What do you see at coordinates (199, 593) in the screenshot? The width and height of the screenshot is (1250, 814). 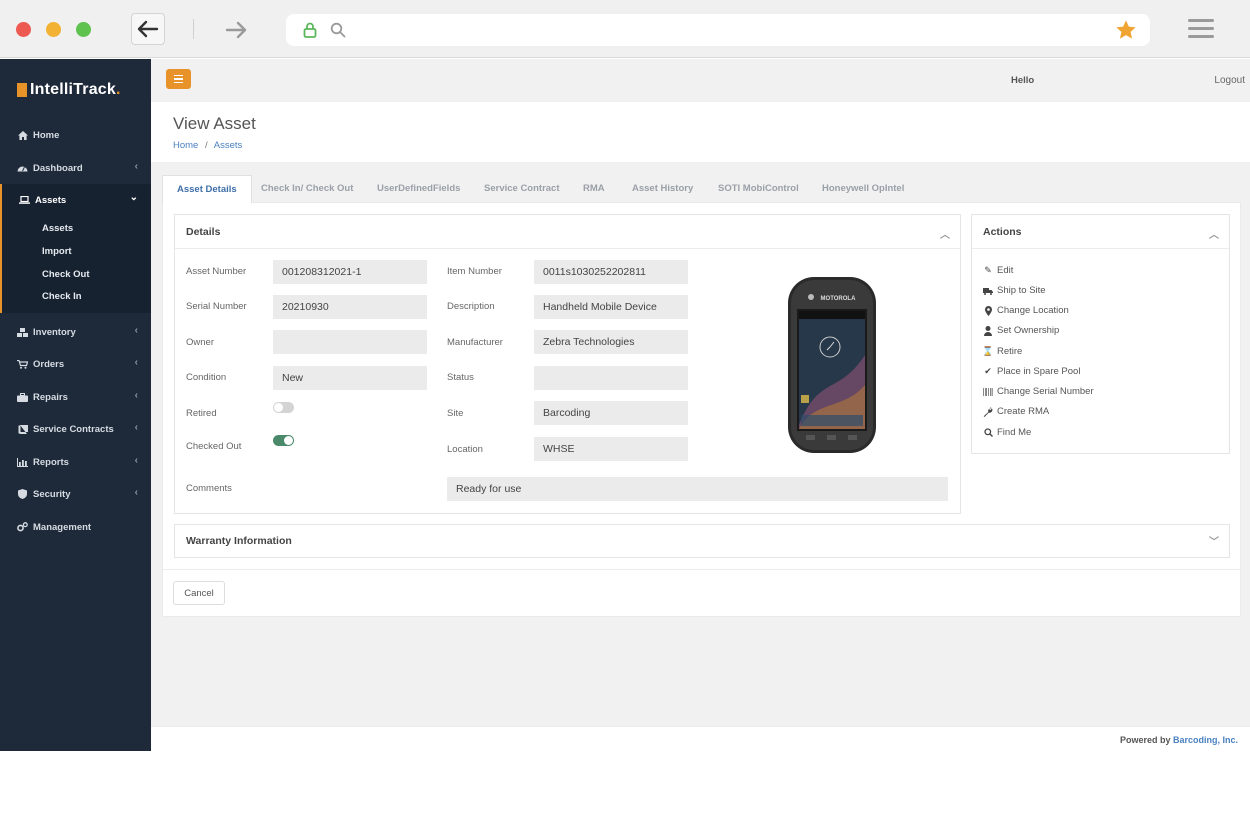 I see `cancel-button: Cancel` at bounding box center [199, 593].